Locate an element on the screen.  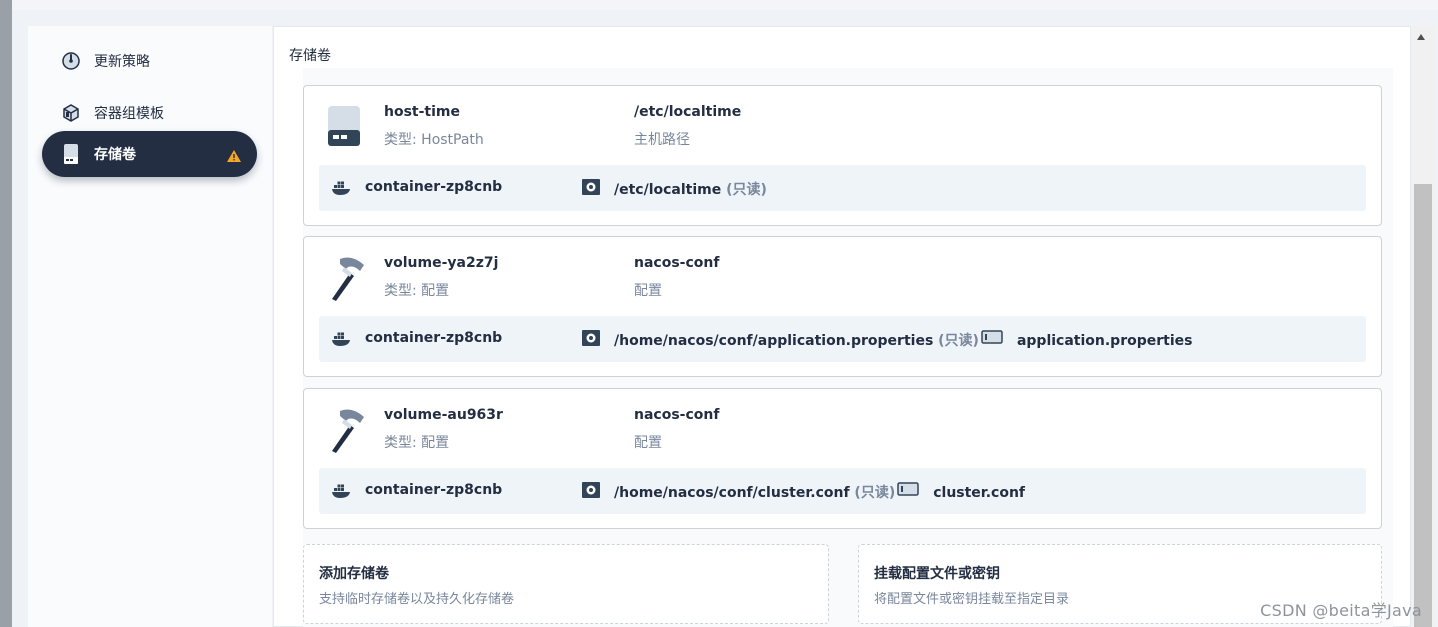
sidebar-item-update-strategy: 更新策略 is located at coordinates (149, 61).